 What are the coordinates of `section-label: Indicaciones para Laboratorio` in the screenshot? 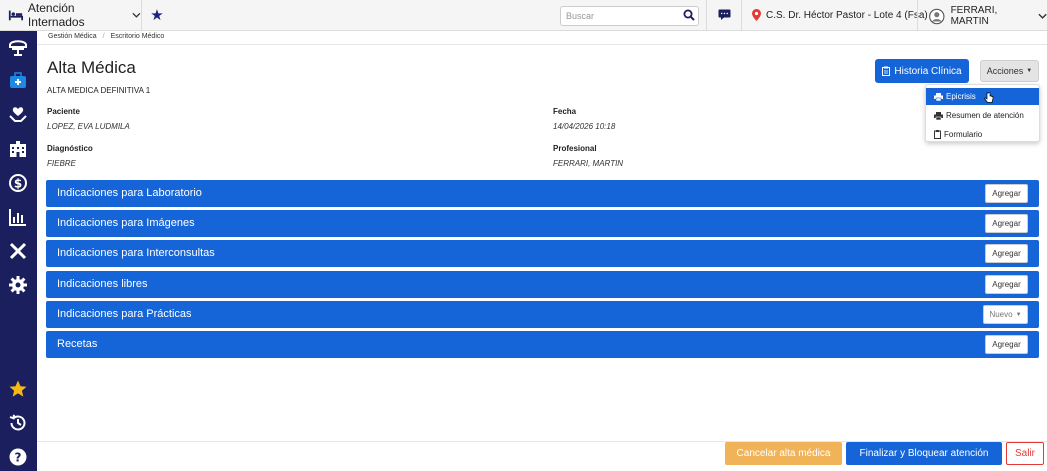 It's located at (129, 193).